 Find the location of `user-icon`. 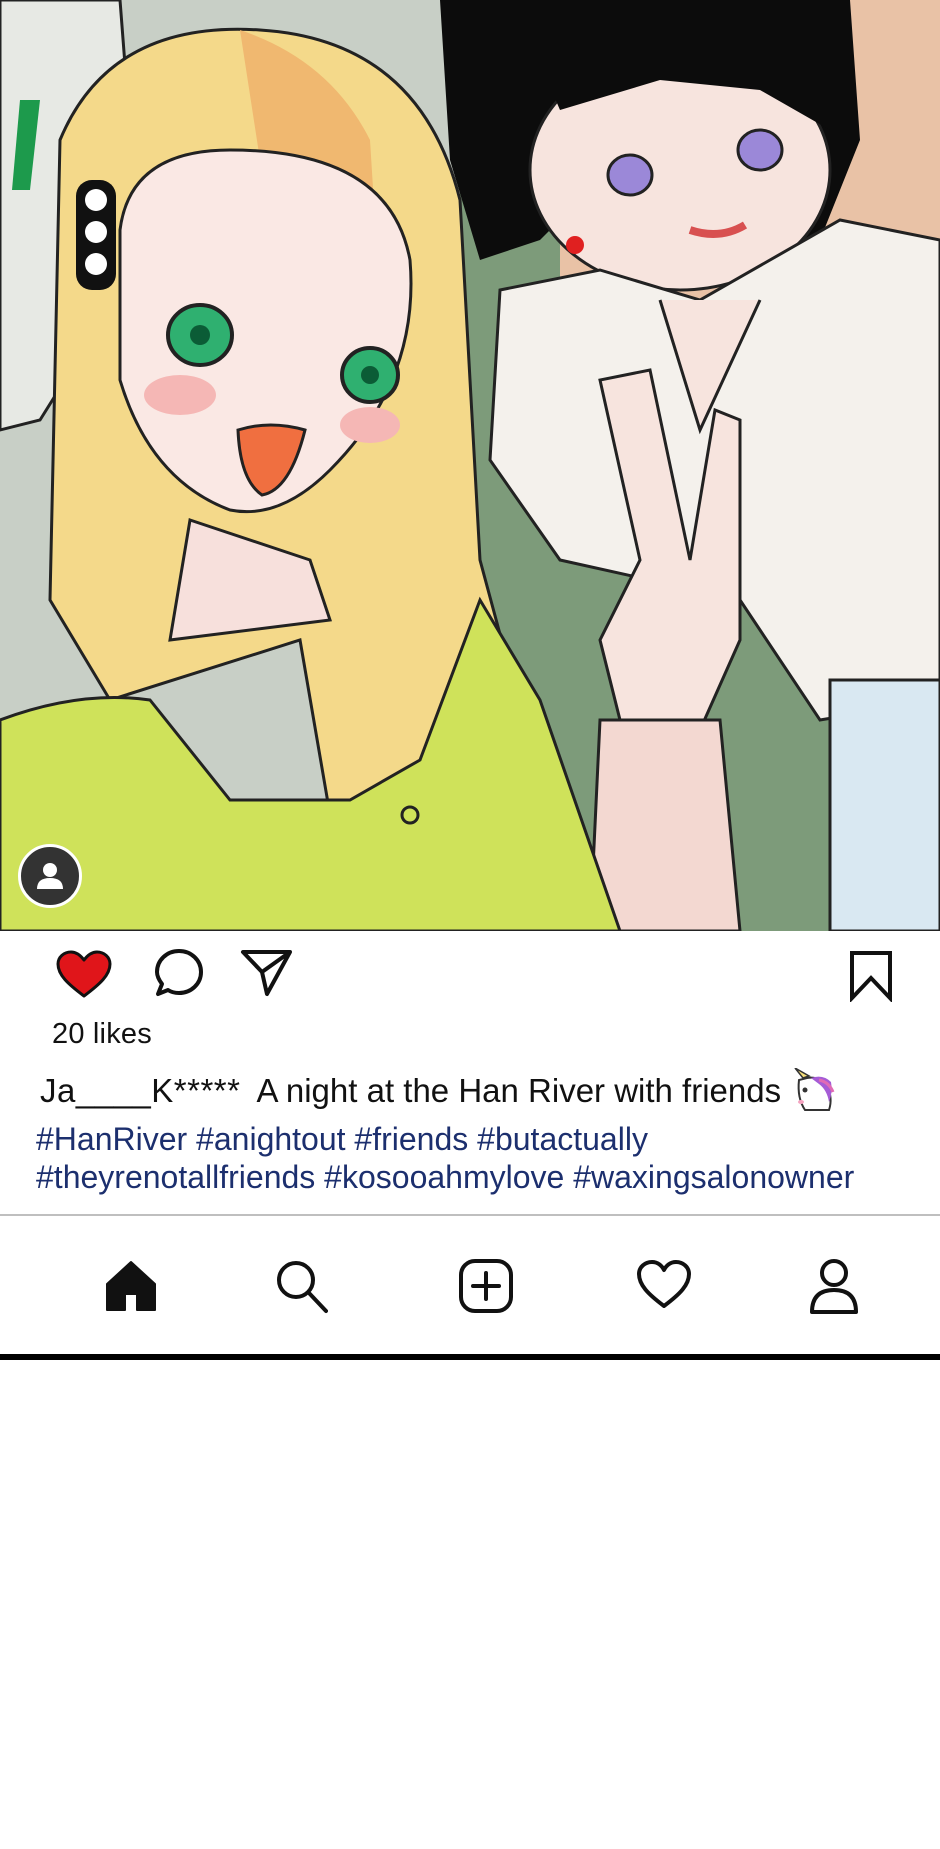

user-icon is located at coordinates (50, 876).